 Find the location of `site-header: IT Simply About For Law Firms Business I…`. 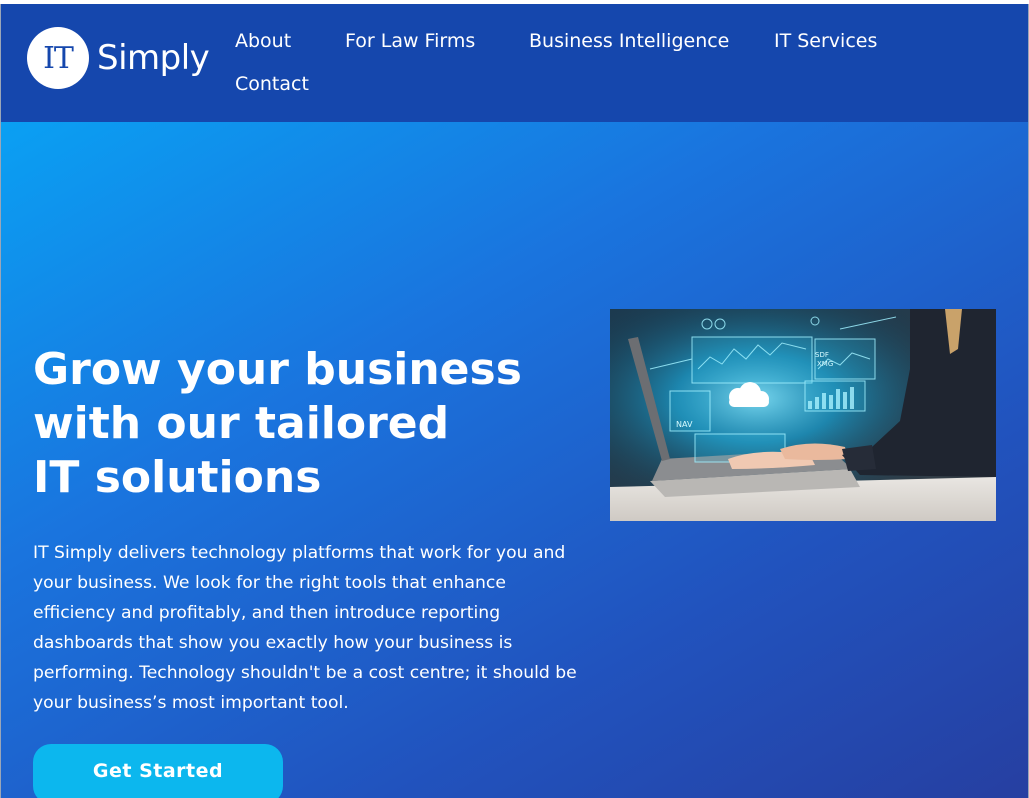

site-header: IT Simply About For Law Firms Business I… is located at coordinates (514, 63).